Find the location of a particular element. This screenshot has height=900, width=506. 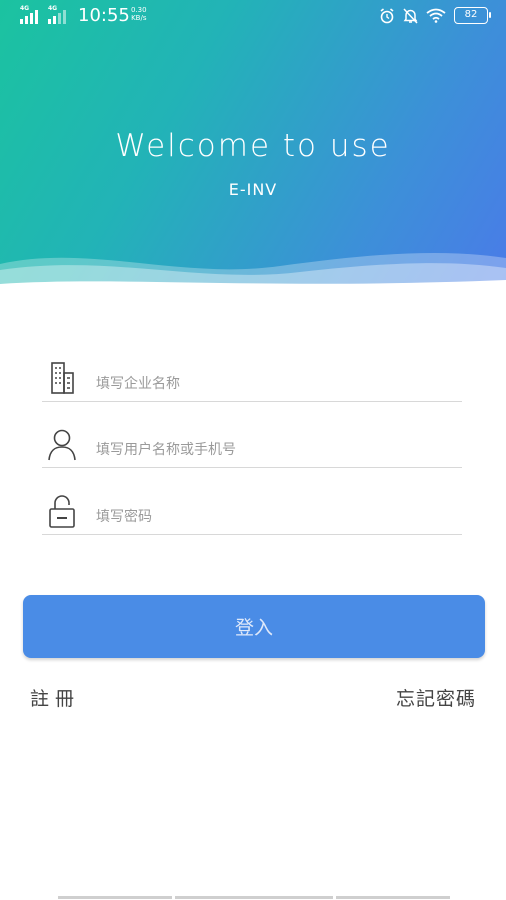

battery-icon: 82 is located at coordinates (472, 15).